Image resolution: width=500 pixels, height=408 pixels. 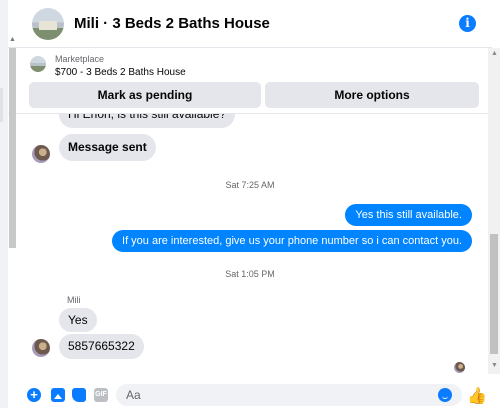 I want to click on message-bubble: 5857665322, so click(x=101, y=346).